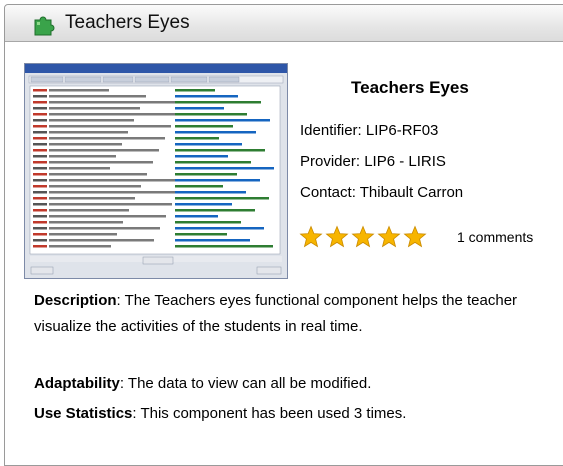  I want to click on panel-header: Teachers Eyes, so click(284, 23).